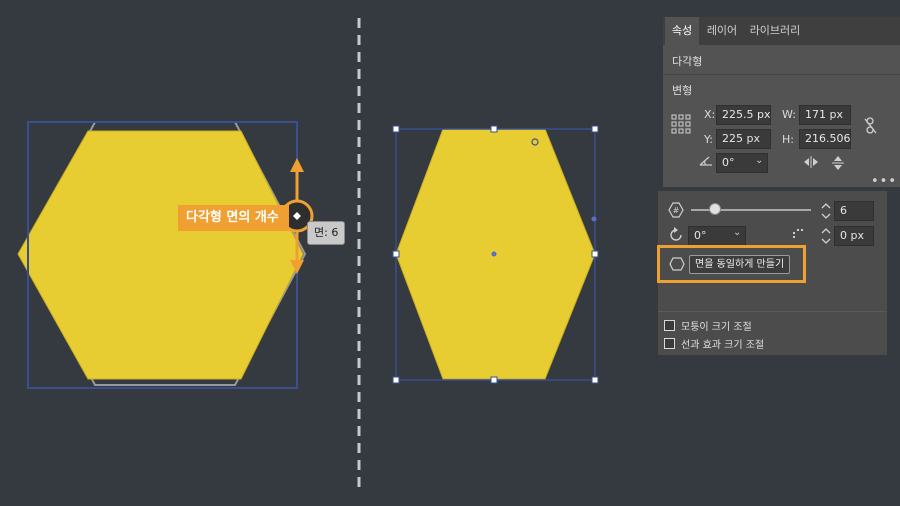 The height and width of the screenshot is (506, 900). Describe the element at coordinates (396, 129) in the screenshot. I see `handle-top-left` at that location.